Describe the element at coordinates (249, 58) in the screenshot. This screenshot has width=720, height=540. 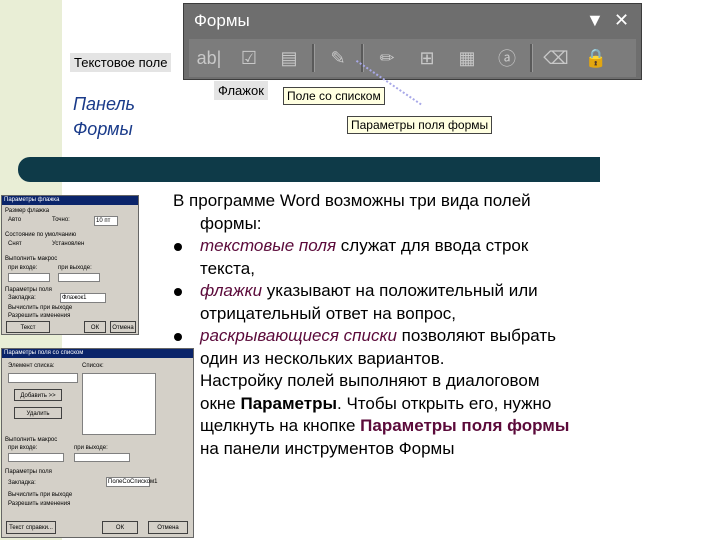
I see `checkbox-icon: ☑` at that location.